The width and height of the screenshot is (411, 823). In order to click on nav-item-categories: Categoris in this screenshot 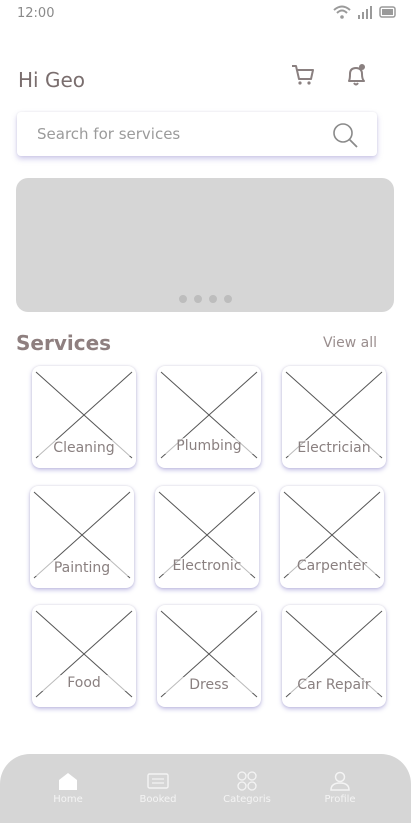, I will do `click(247, 787)`.